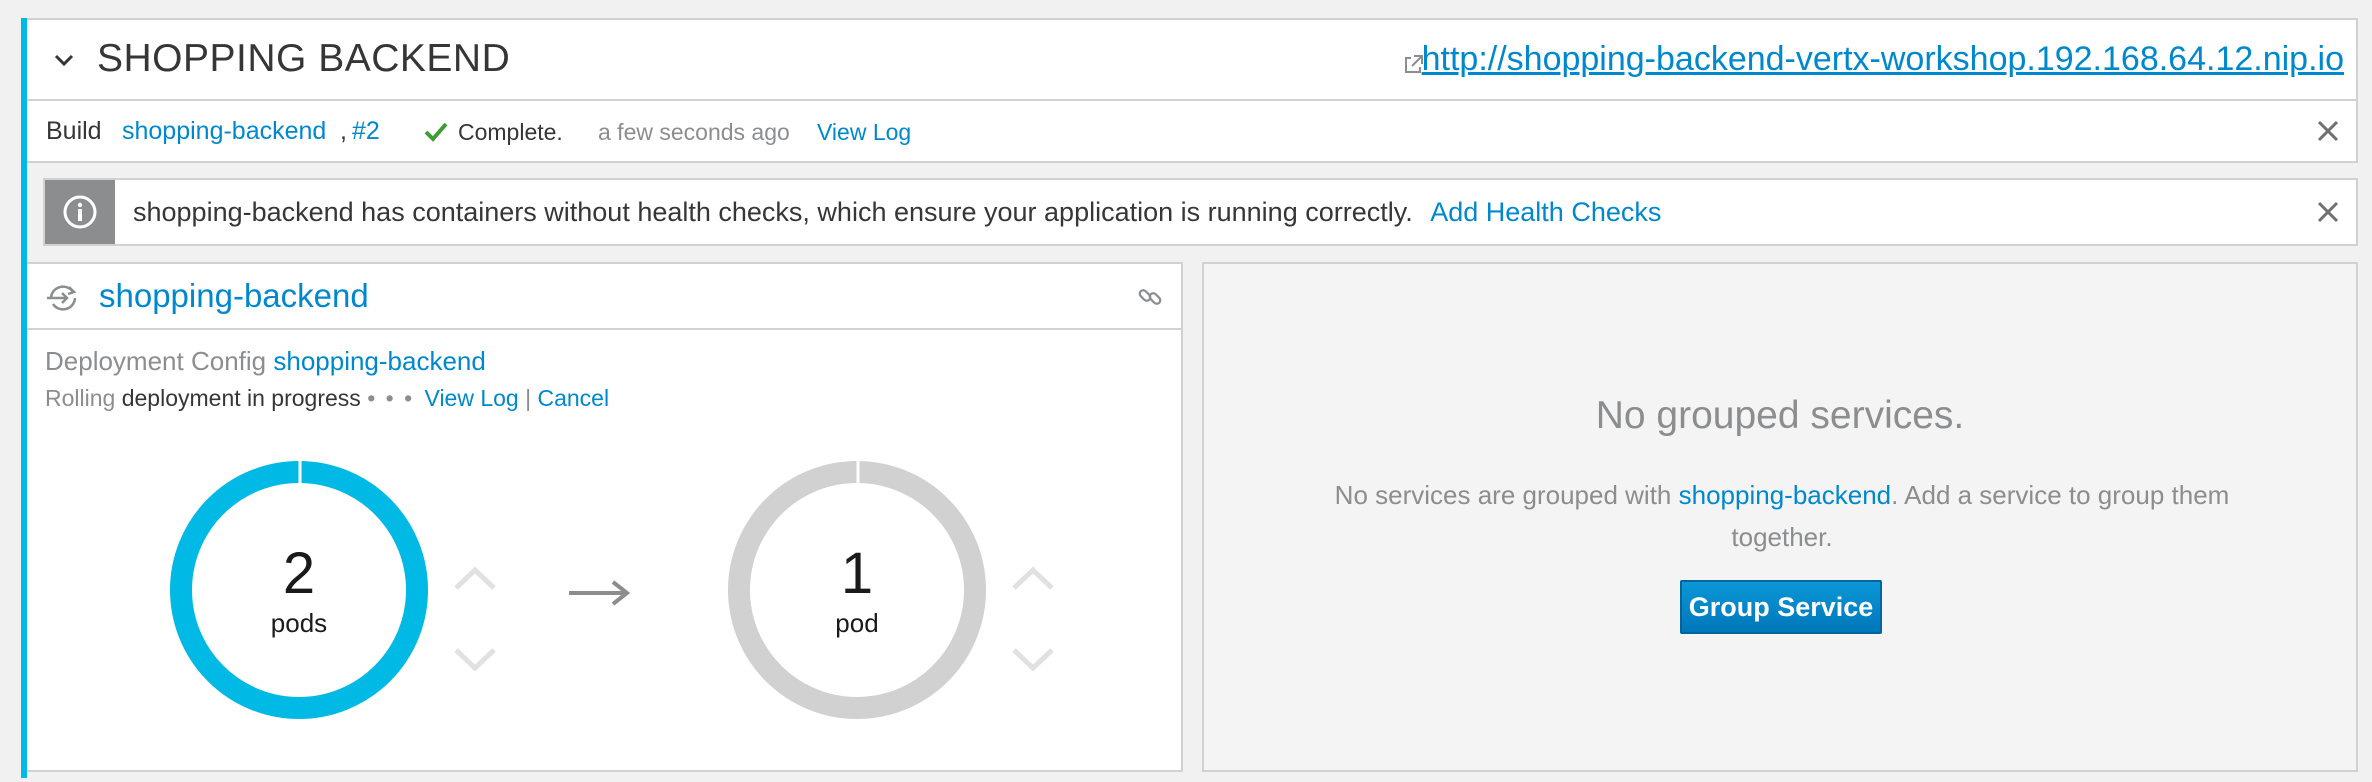  I want to click on grouped-text-before: No services are grouped with, so click(1506, 495).